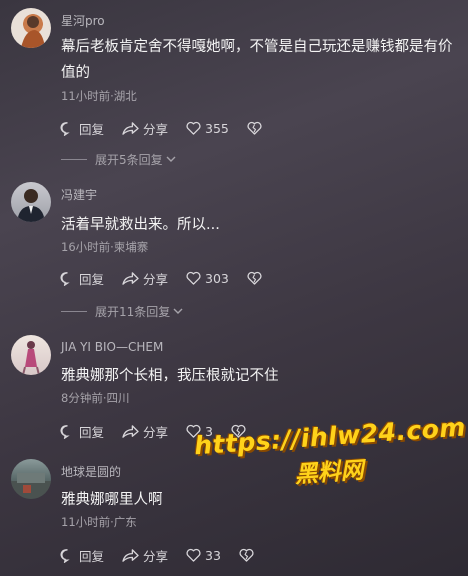 This screenshot has height=576, width=468. Describe the element at coordinates (129, 159) in the screenshot. I see `expand-replies-label: 展开5条回复` at that location.